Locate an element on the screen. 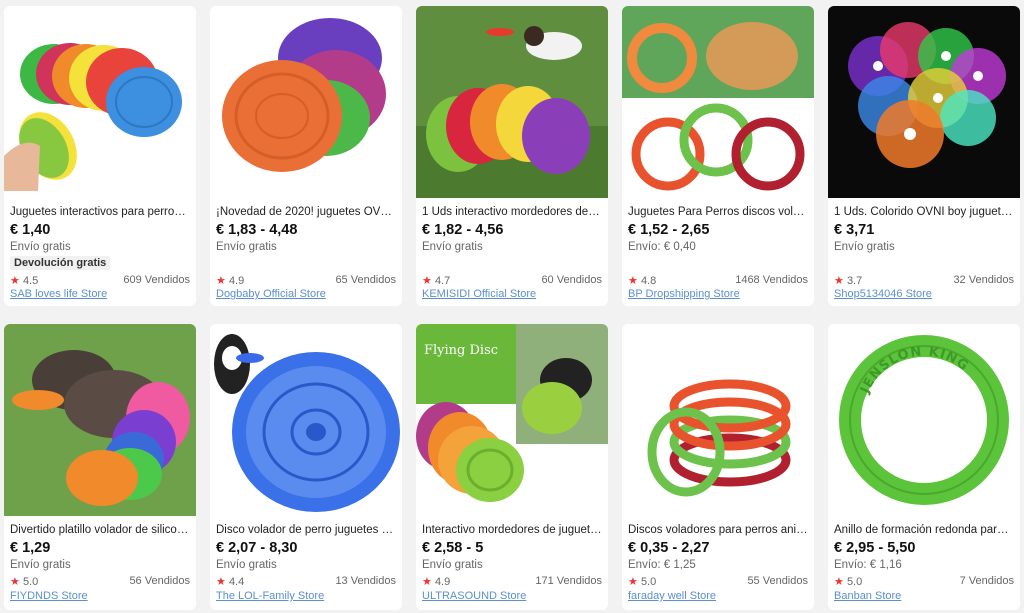  store-link: Dogbaby Official Store is located at coordinates (271, 294).